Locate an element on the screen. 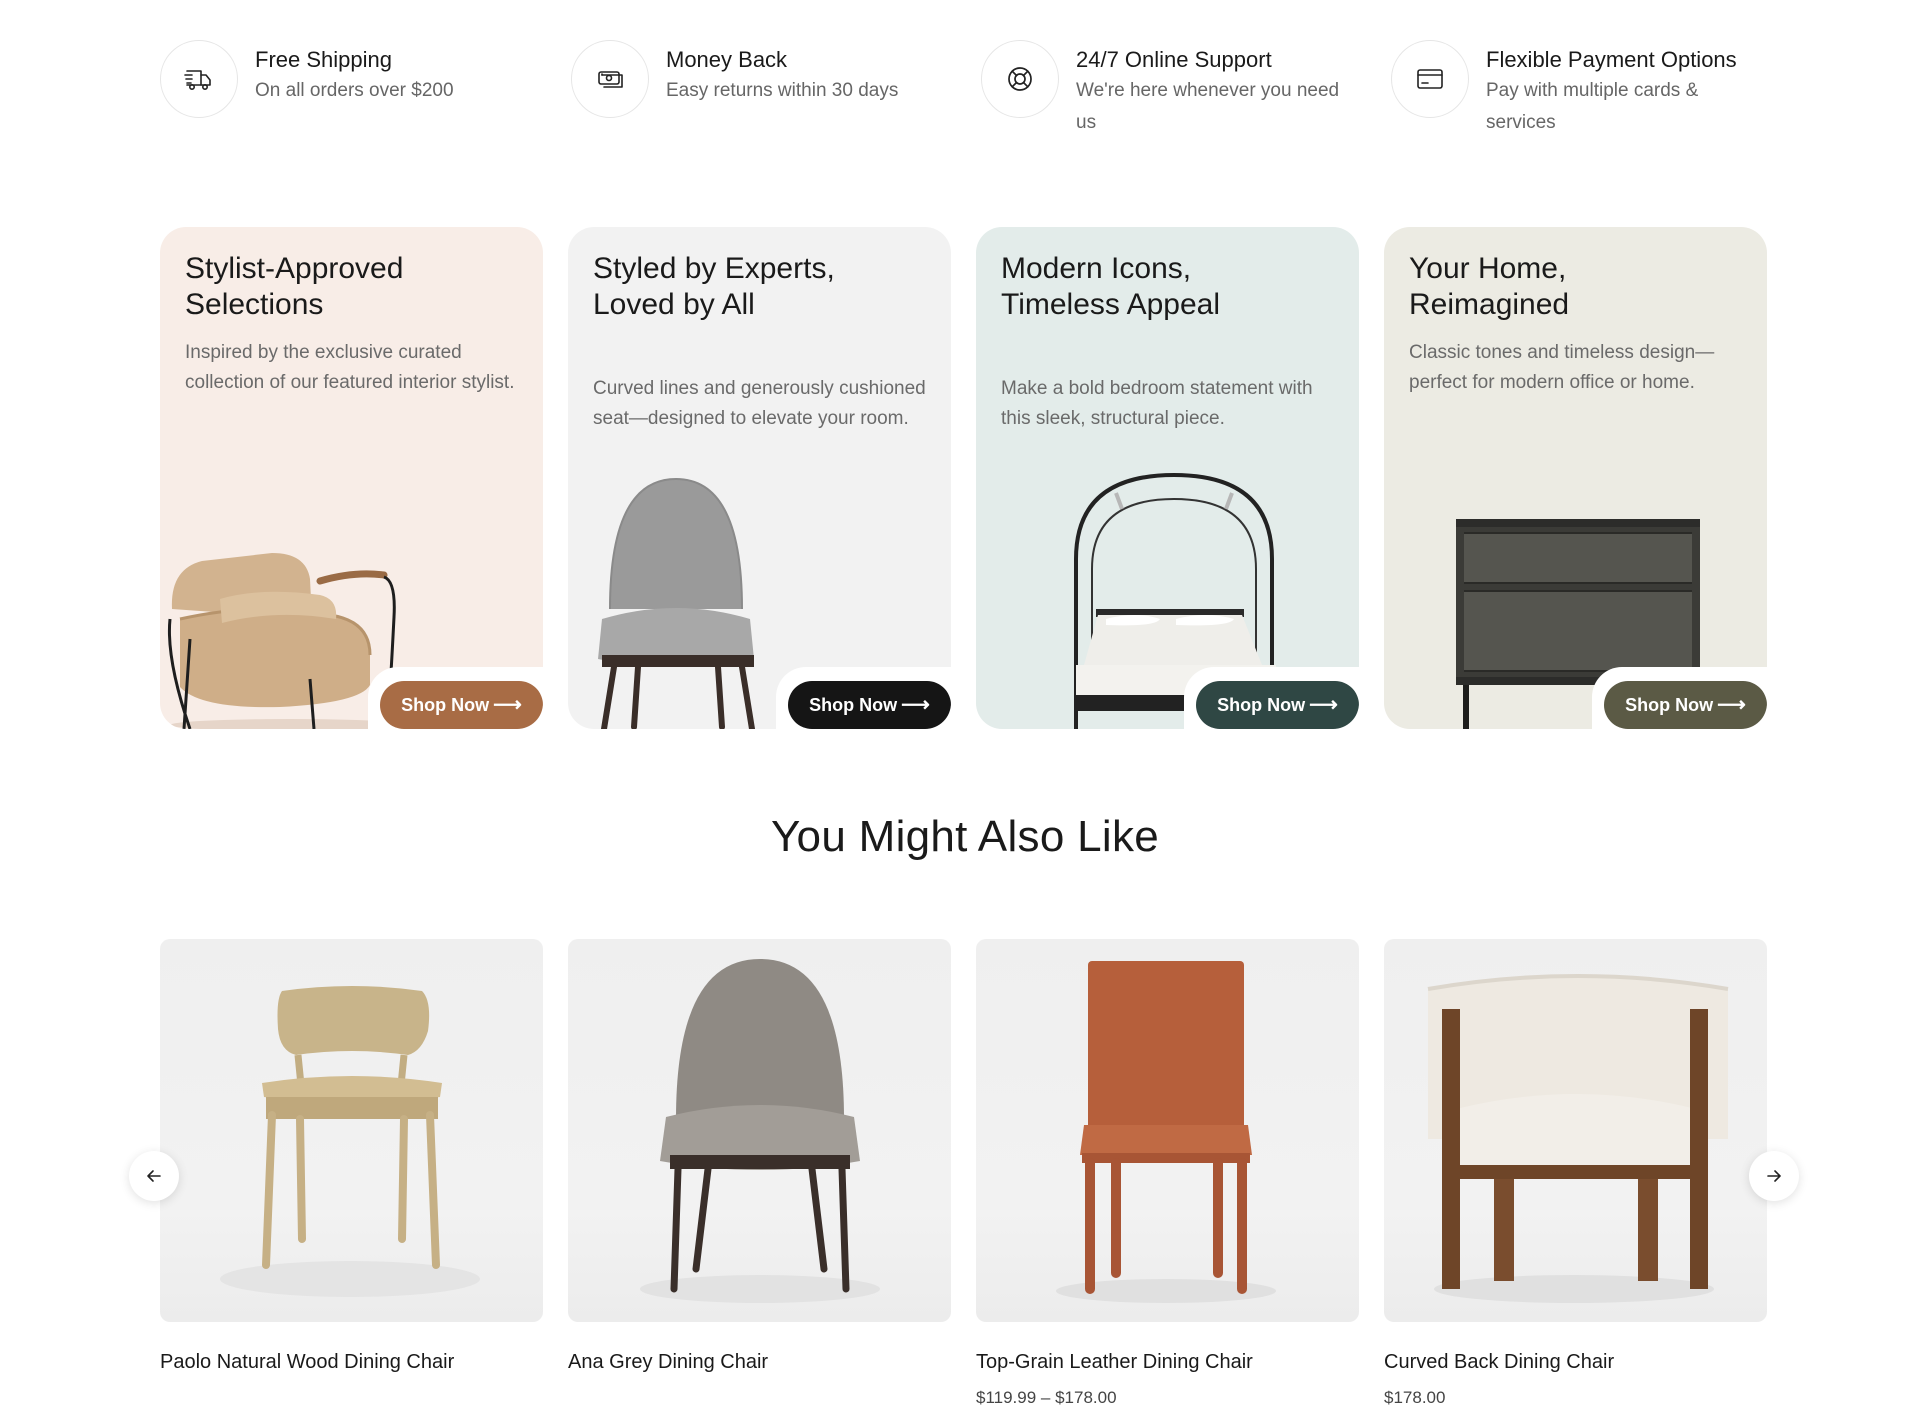 This screenshot has height=1421, width=1920. ana-grey-chair-image is located at coordinates (760, 1131).